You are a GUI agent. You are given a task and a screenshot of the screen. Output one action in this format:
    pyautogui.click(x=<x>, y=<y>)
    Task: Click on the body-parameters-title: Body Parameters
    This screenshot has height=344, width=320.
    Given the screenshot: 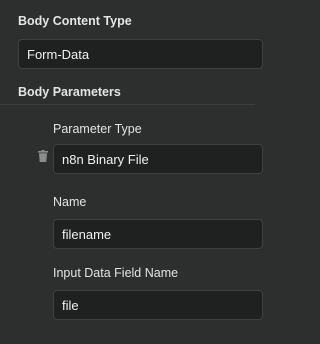 What is the action you would take?
    pyautogui.click(x=69, y=92)
    